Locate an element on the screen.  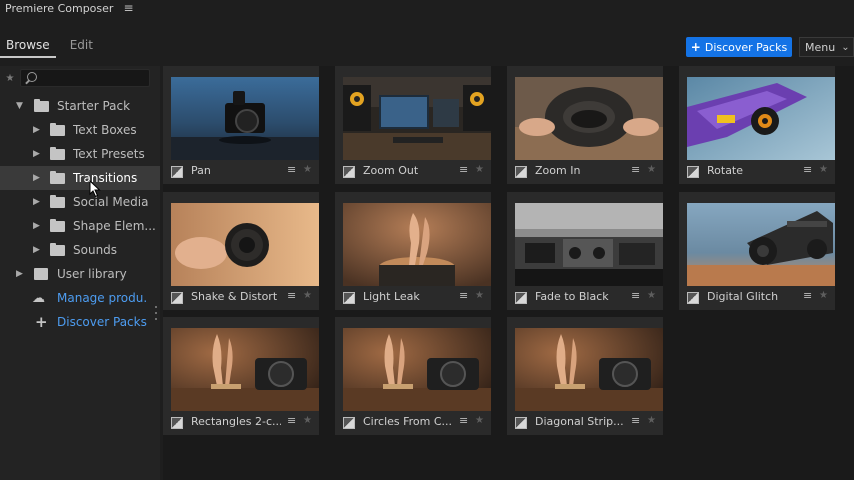
panel-resize-handle is located at coordinates (156, 313).